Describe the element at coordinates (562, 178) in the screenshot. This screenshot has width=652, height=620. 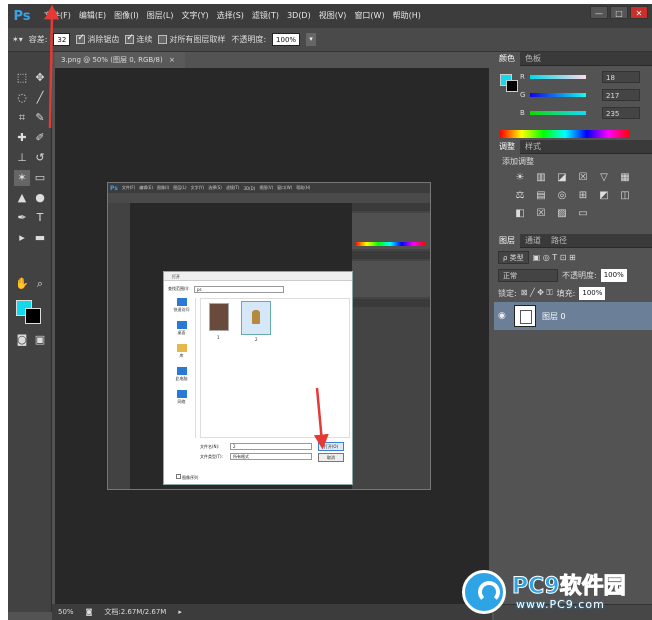
I see `curves-icon: ◪` at that location.